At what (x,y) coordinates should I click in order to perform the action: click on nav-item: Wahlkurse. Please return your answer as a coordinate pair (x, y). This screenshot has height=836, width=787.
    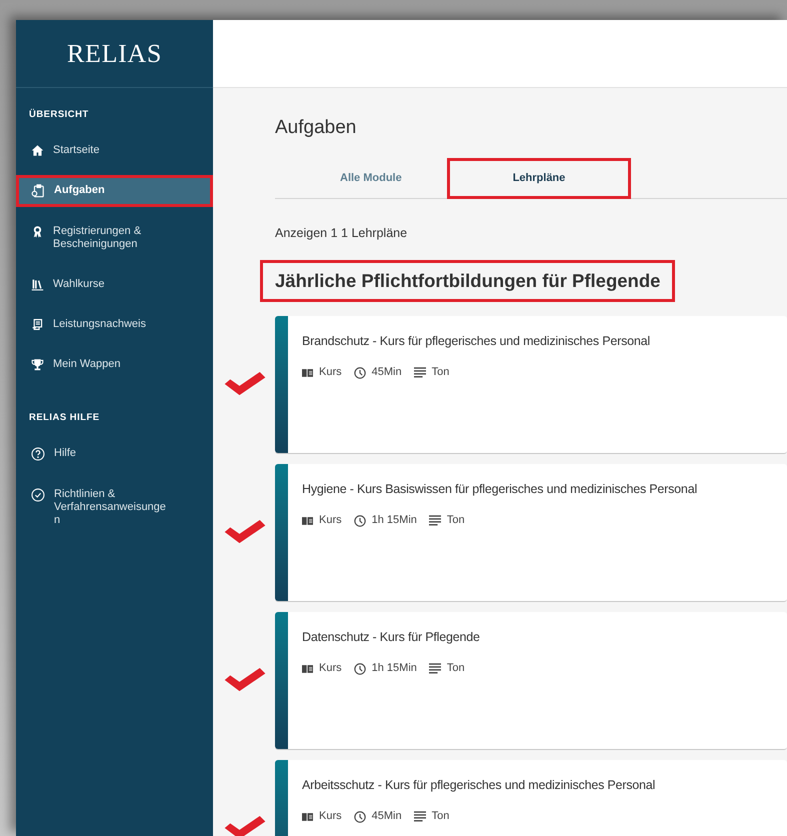
    Looking at the image, I should click on (114, 284).